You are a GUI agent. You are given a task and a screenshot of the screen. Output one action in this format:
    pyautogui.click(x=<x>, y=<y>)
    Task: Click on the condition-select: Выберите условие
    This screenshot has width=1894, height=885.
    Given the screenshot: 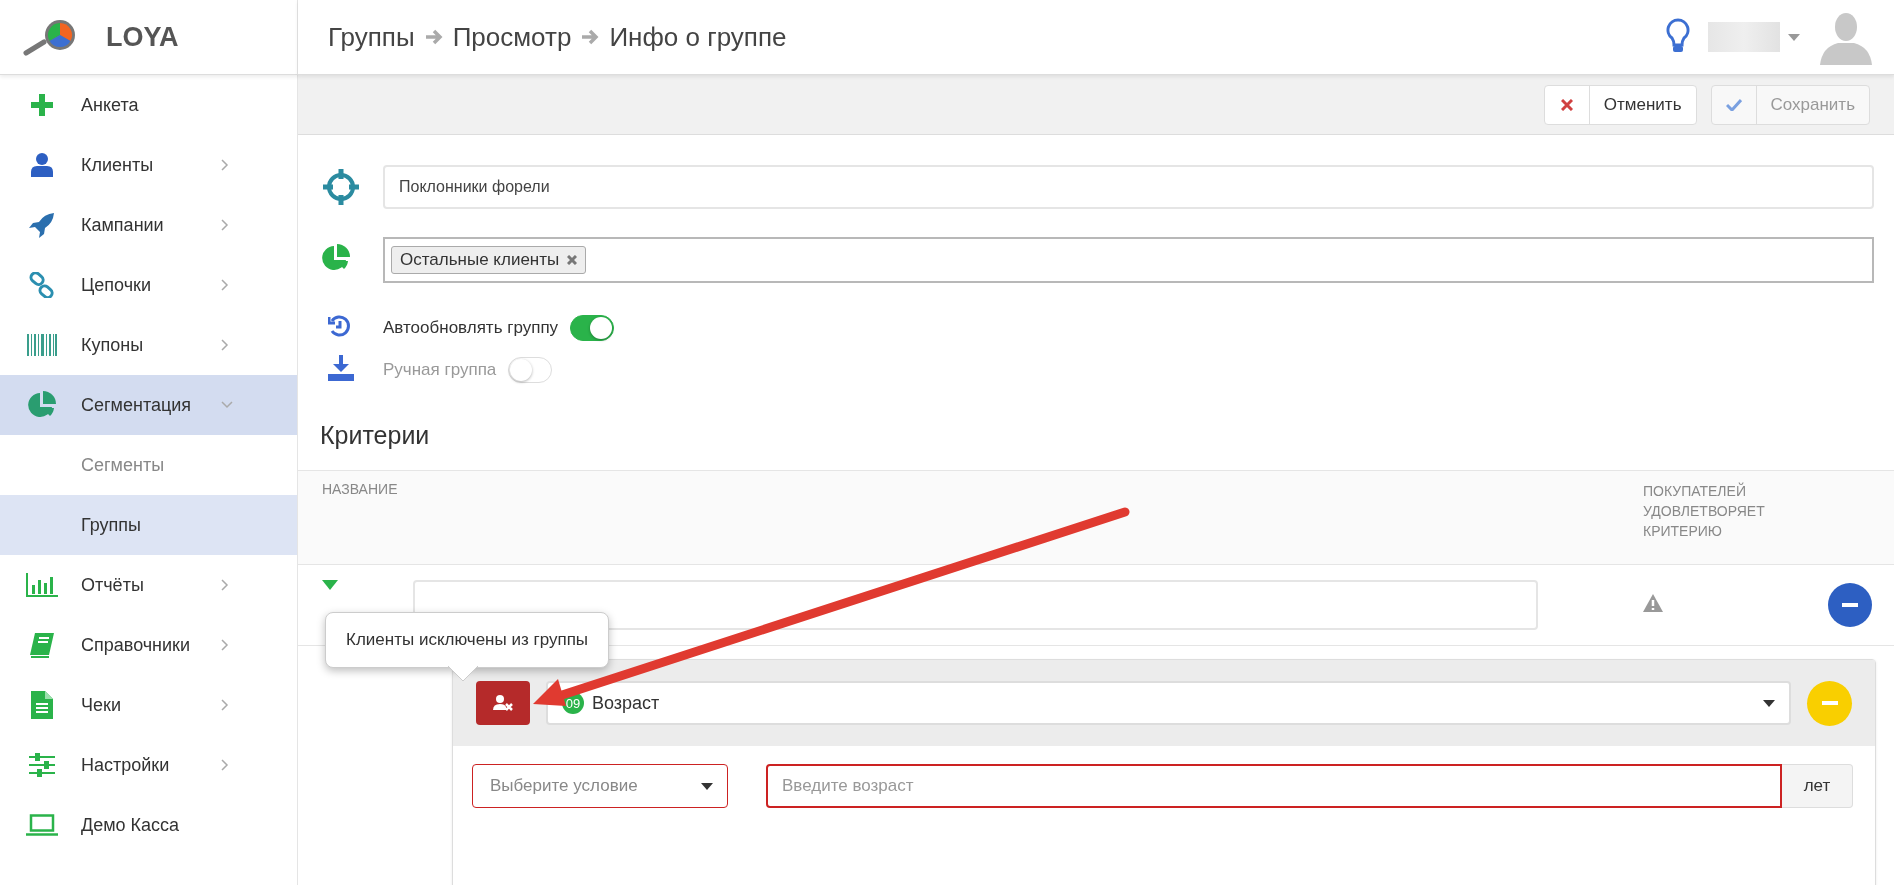 What is the action you would take?
    pyautogui.click(x=600, y=786)
    